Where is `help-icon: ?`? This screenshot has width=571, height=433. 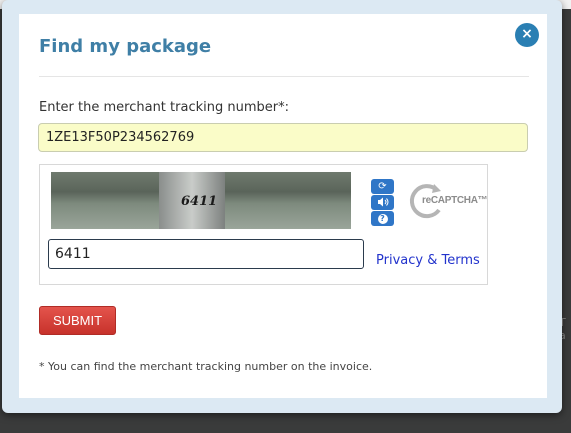
help-icon: ? is located at coordinates (382, 218).